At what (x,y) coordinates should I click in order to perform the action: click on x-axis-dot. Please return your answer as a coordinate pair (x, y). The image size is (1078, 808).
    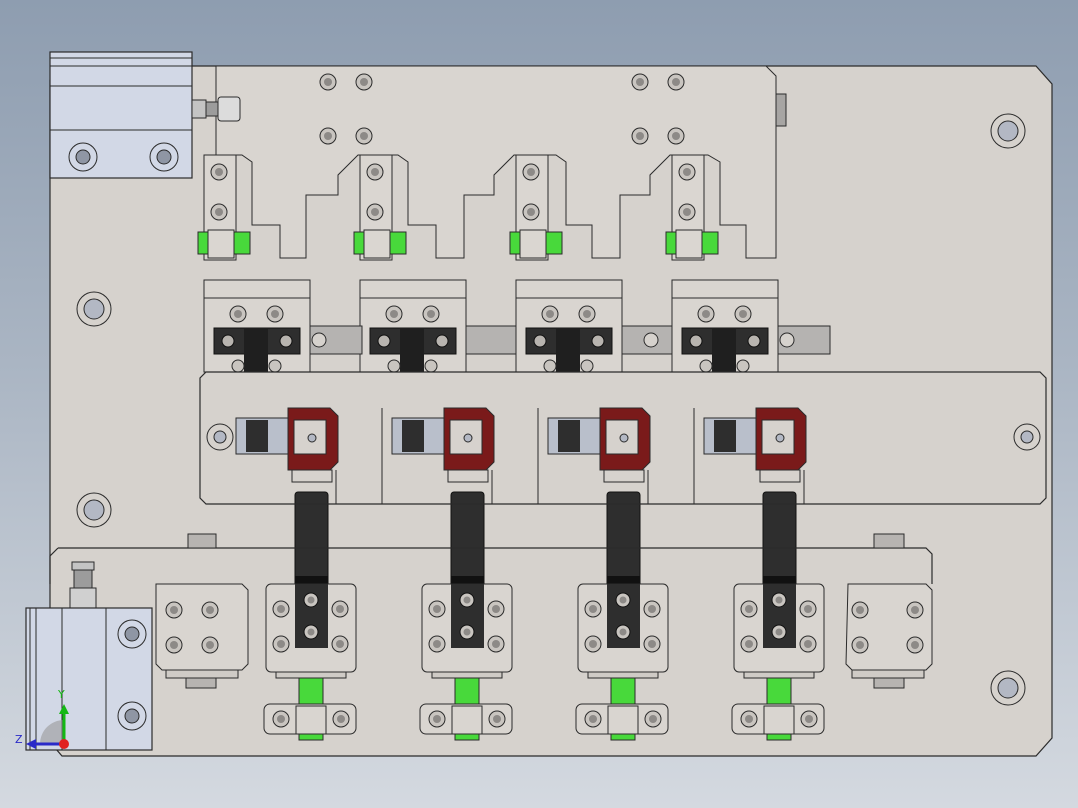
    Looking at the image, I should click on (64, 744).